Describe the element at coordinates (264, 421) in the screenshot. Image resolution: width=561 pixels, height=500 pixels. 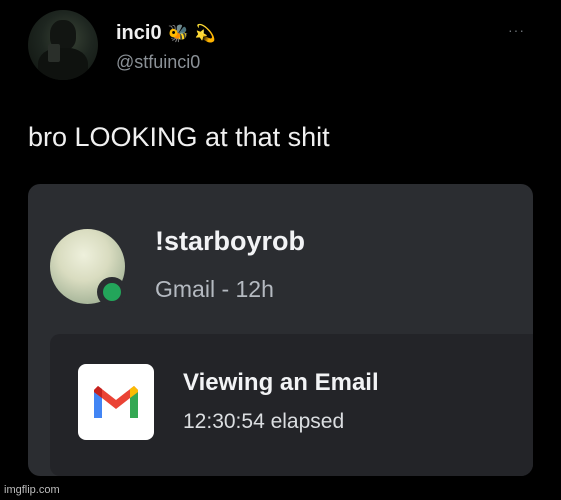
I see `elapsed-time: 12:30:54 elapsed` at that location.